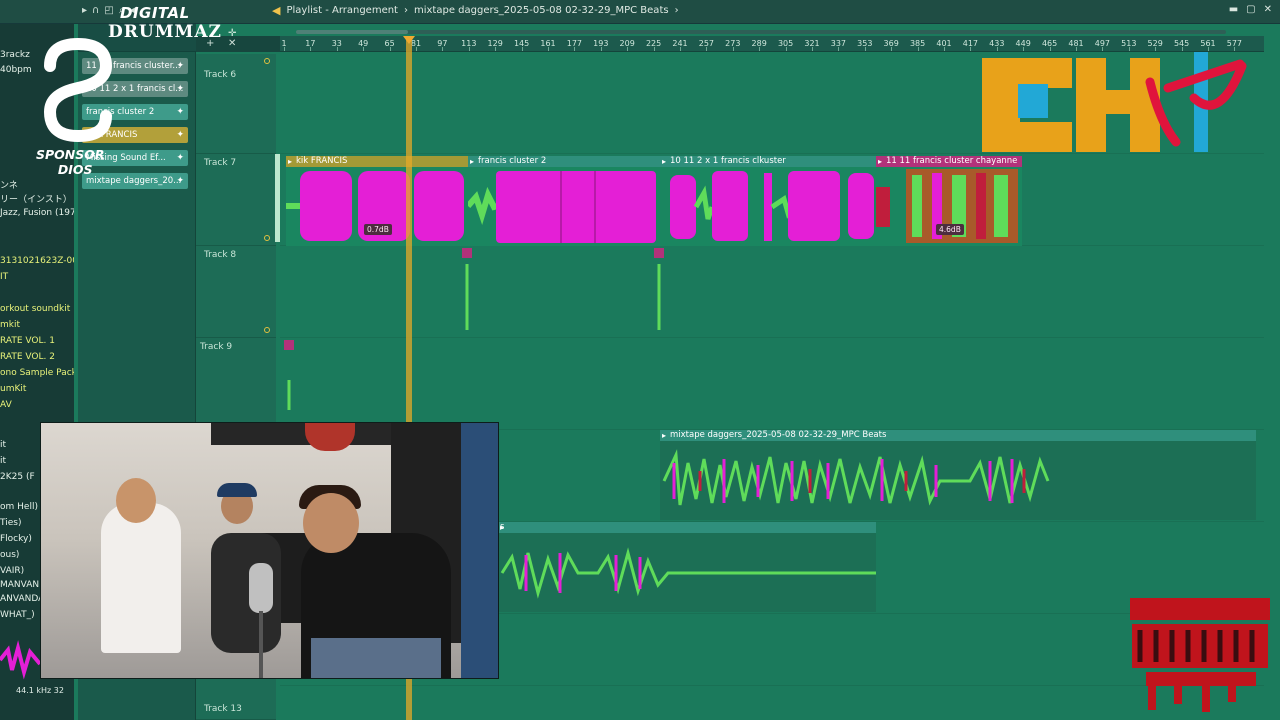 The width and height of the screenshot is (1280, 720). Describe the element at coordinates (40, 690) in the screenshot. I see `sample-rate: 44.1 kHz 32` at that location.